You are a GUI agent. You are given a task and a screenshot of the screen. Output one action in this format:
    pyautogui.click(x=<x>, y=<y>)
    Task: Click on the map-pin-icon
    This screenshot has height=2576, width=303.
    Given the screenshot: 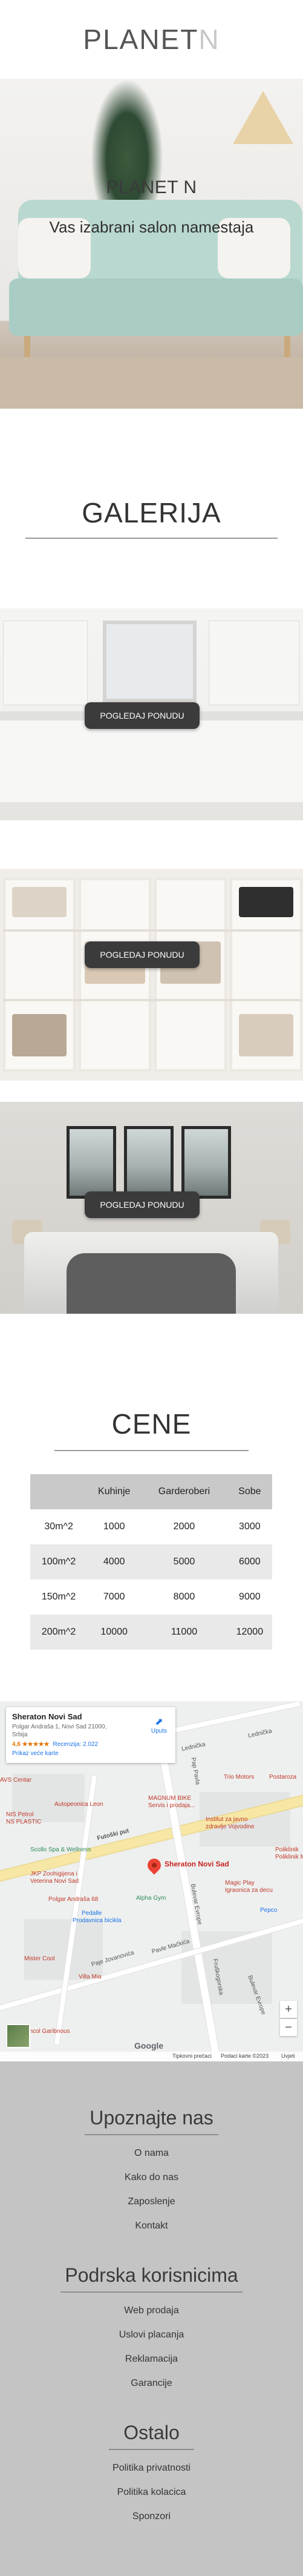 What is the action you would take?
    pyautogui.click(x=154, y=1865)
    